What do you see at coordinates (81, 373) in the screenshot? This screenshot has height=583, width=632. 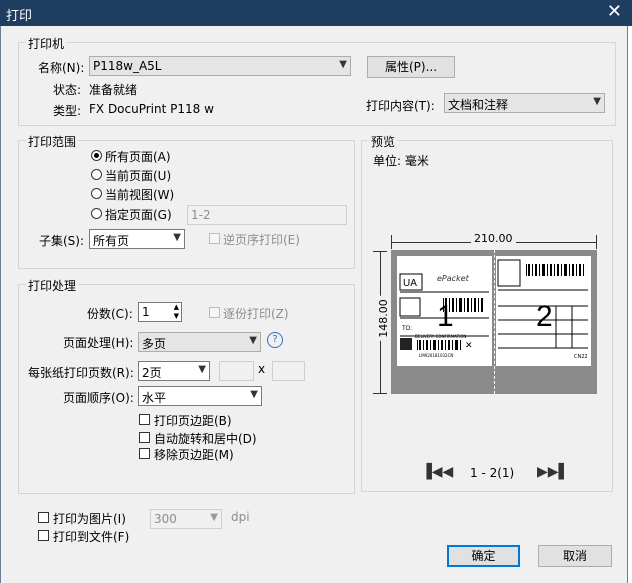 I see `pages-per-sheet-label: 每张纸打印页数(R):` at bounding box center [81, 373].